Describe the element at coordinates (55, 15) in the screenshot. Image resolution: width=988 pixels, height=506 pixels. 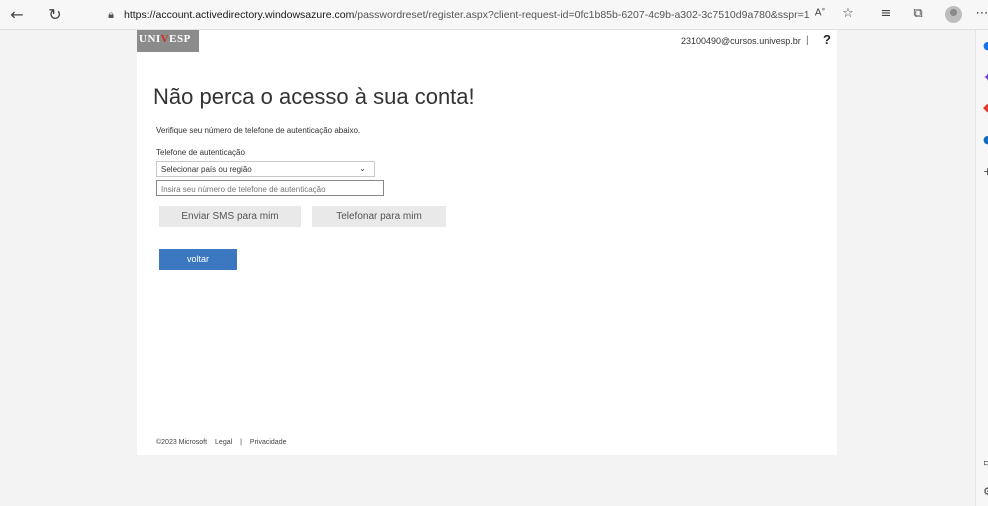
I see `refresh-icon: ↻` at that location.